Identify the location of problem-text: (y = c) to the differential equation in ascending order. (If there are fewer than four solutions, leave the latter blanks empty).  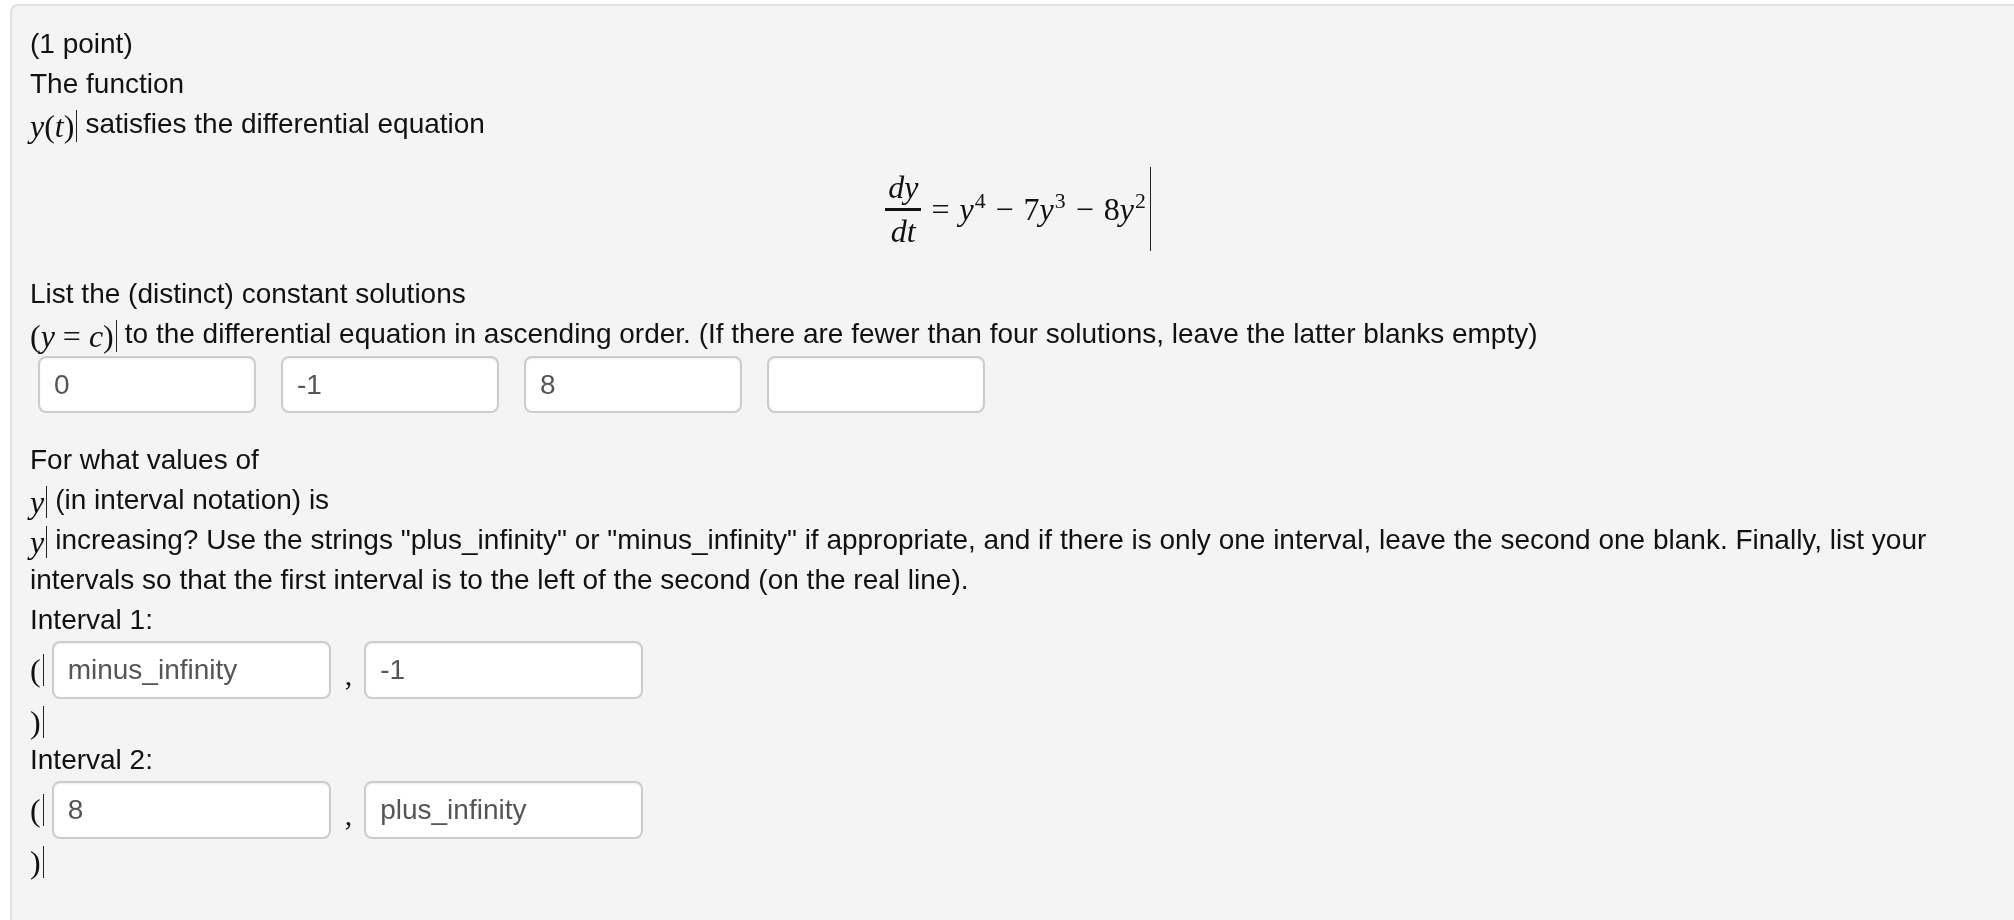
(784, 335).